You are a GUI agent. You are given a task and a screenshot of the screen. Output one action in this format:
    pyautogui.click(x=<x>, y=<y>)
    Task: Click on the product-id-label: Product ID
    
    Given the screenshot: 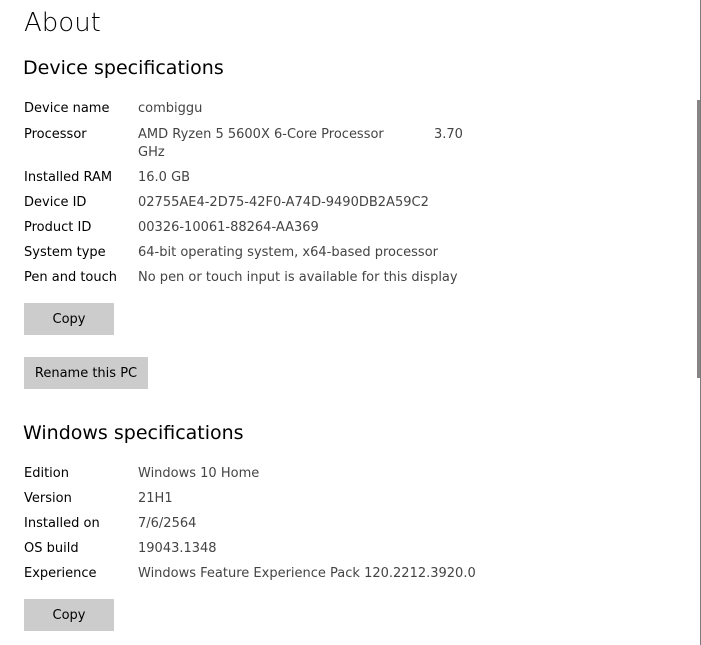 What is the action you would take?
    pyautogui.click(x=58, y=227)
    